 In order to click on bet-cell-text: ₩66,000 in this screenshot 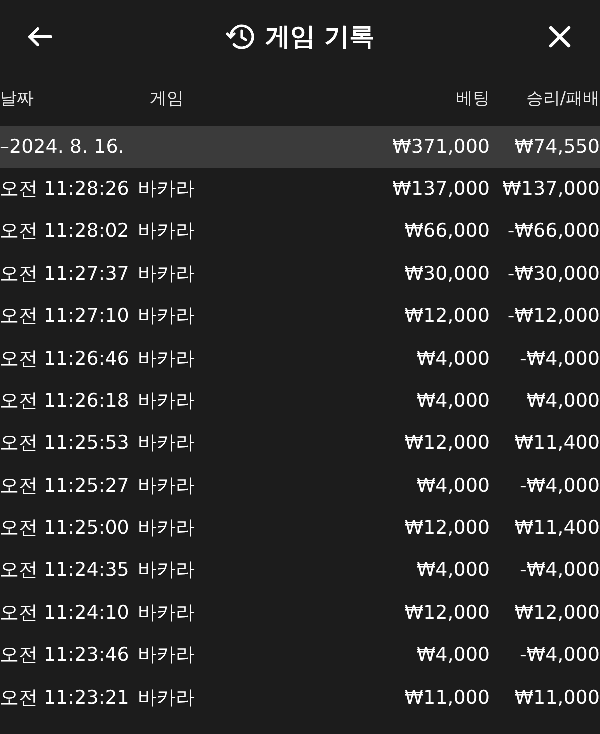, I will do `click(447, 231)`.